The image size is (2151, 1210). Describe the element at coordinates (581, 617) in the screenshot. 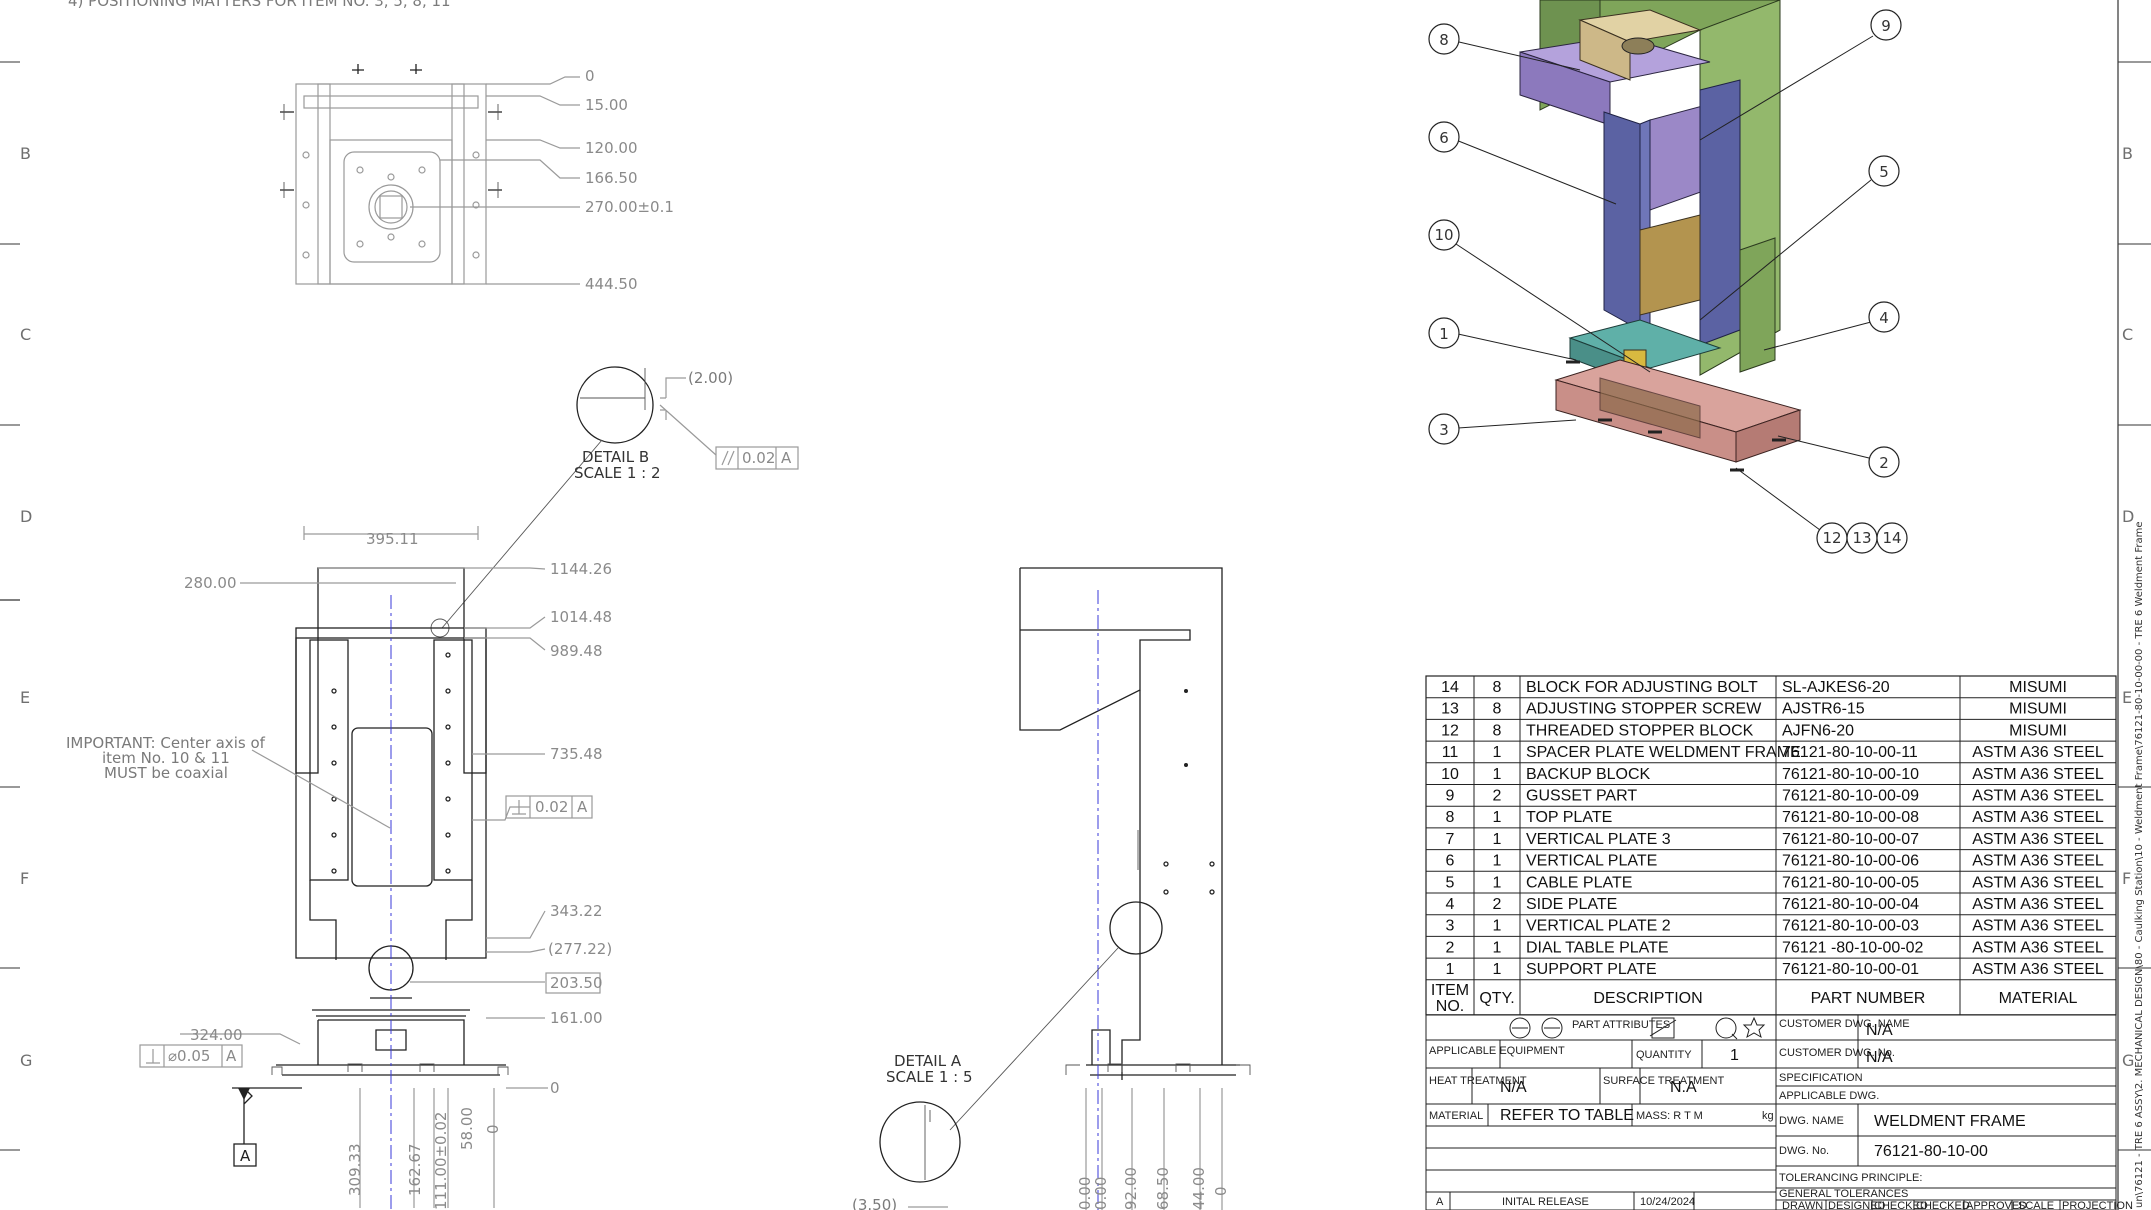

I see `front-dim-1014: 1014.48` at that location.